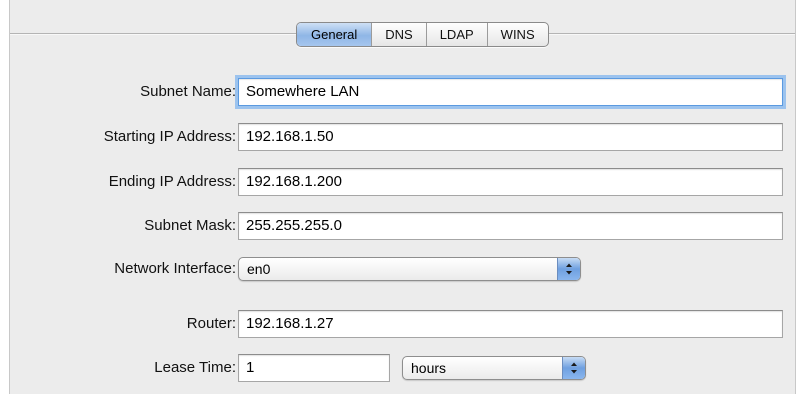 This screenshot has width=805, height=394. Describe the element at coordinates (190, 225) in the screenshot. I see `subnet-mask-label: Subnet Mask:` at that location.